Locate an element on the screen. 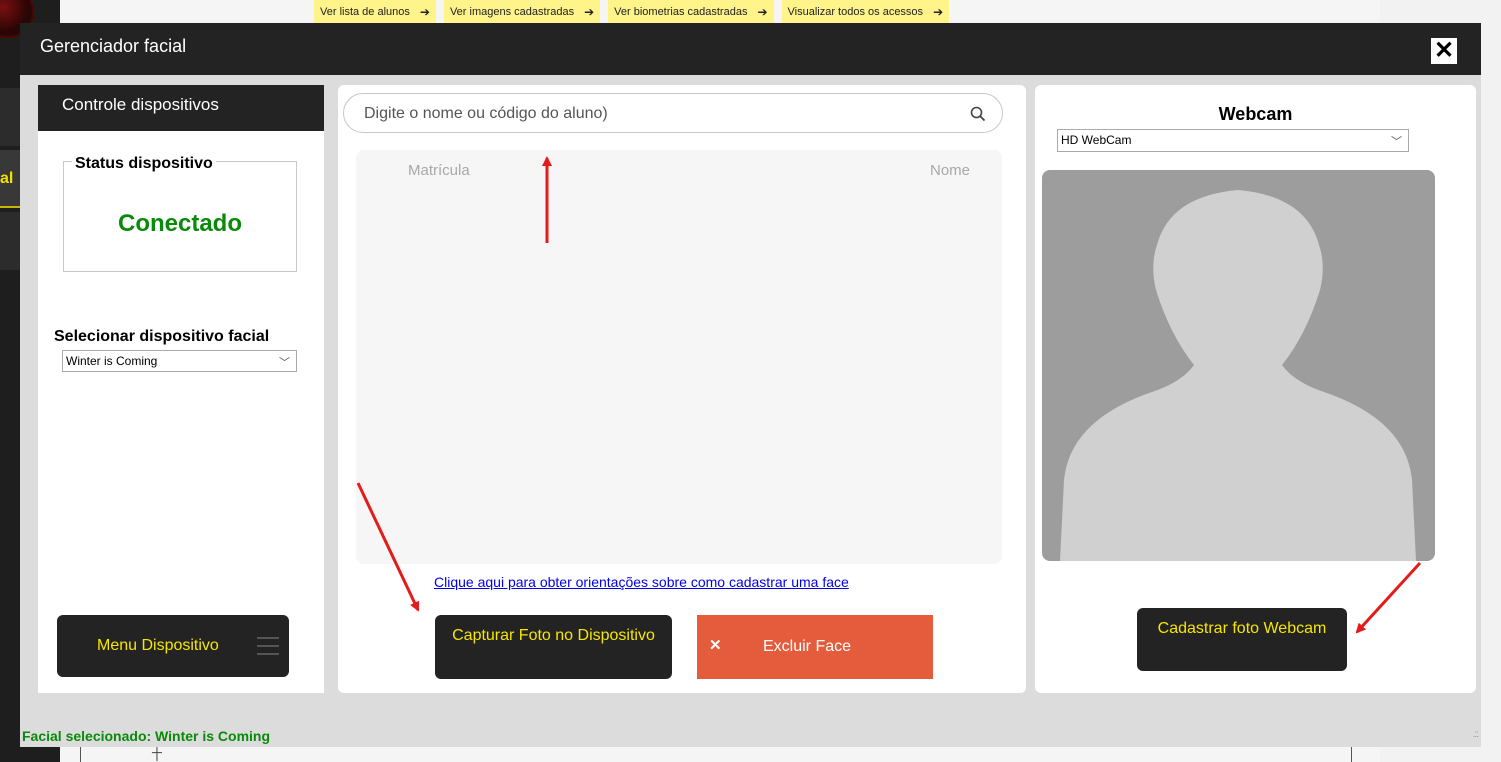 Image resolution: width=1501 pixels, height=762 pixels. delete-face-button: ✕ Excluir Face is located at coordinates (815, 647).